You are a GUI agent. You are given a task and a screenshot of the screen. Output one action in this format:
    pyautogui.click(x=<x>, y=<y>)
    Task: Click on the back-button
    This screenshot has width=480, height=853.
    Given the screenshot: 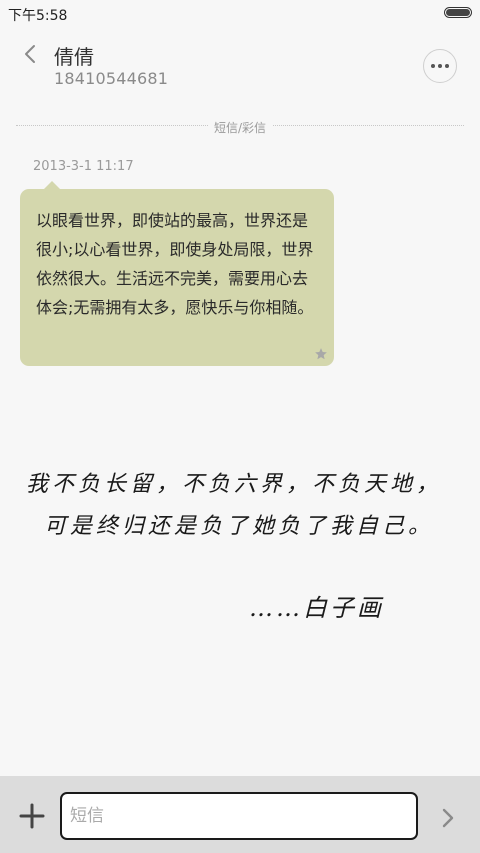 What is the action you would take?
    pyautogui.click(x=30, y=54)
    